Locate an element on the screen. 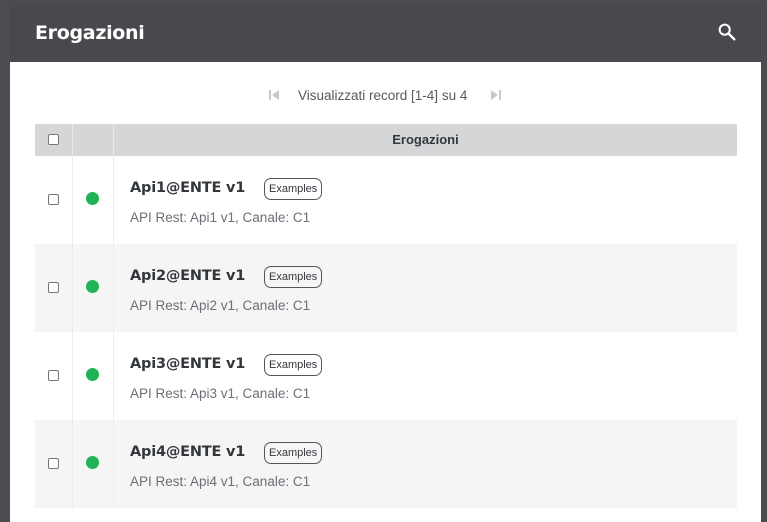 Image resolution: width=767 pixels, height=522 pixels. select-all-checkbox is located at coordinates (53, 139).